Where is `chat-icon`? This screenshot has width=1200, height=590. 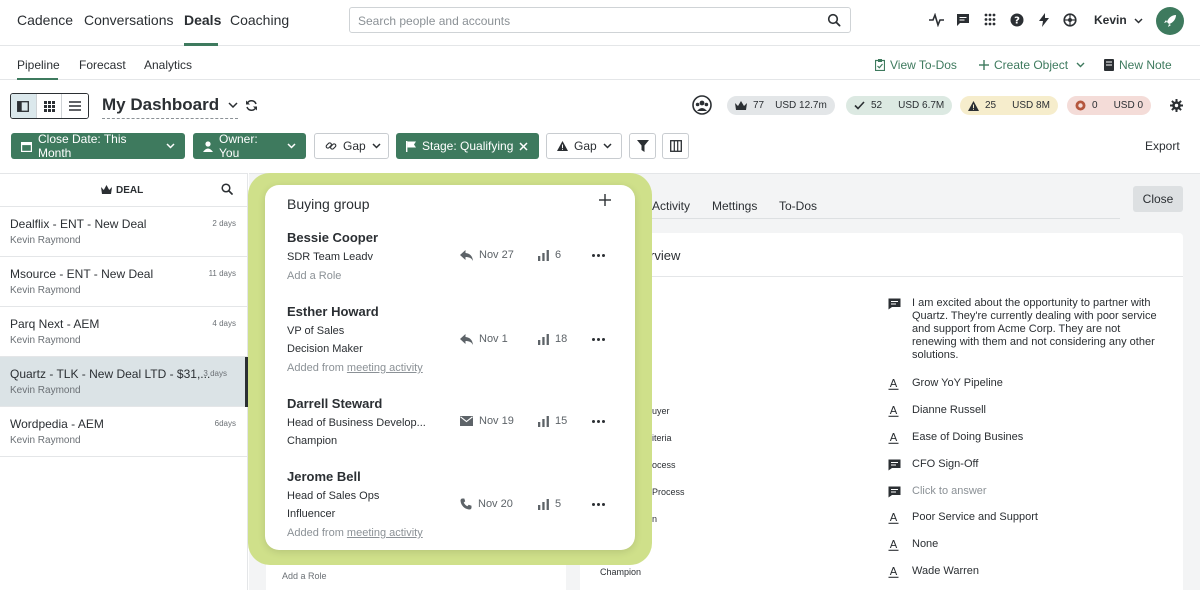 chat-icon is located at coordinates (963, 20).